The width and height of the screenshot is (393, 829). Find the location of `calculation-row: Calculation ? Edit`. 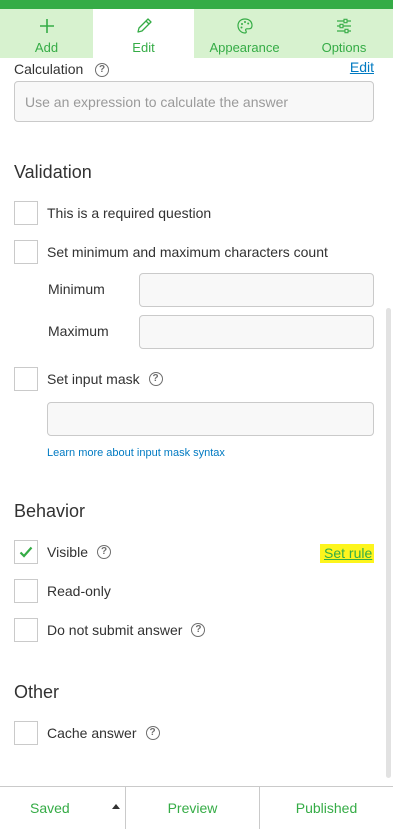

calculation-row: Calculation ? Edit is located at coordinates (194, 70).